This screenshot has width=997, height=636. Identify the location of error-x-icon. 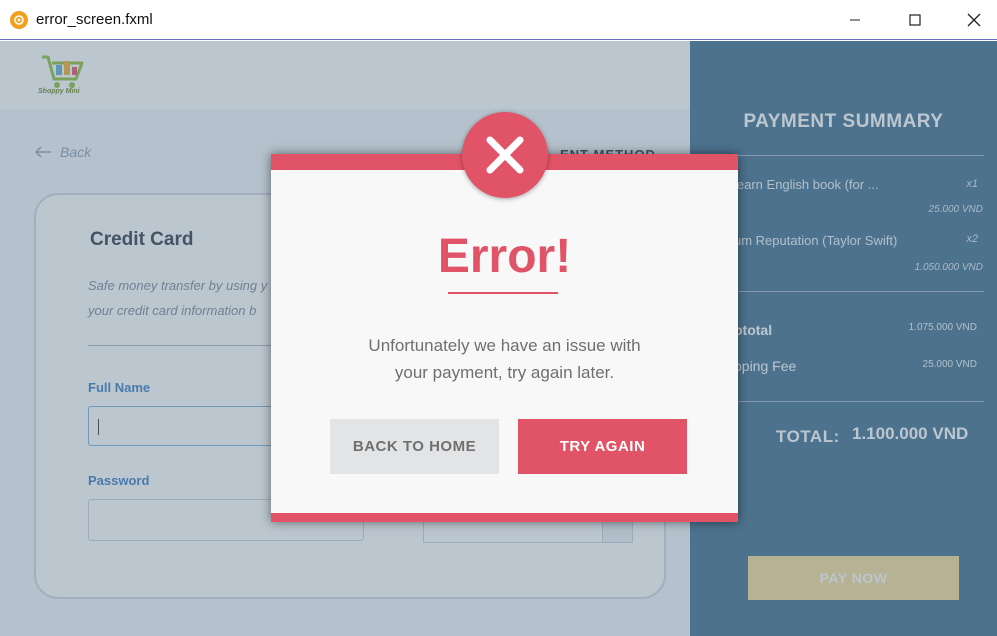
(505, 155).